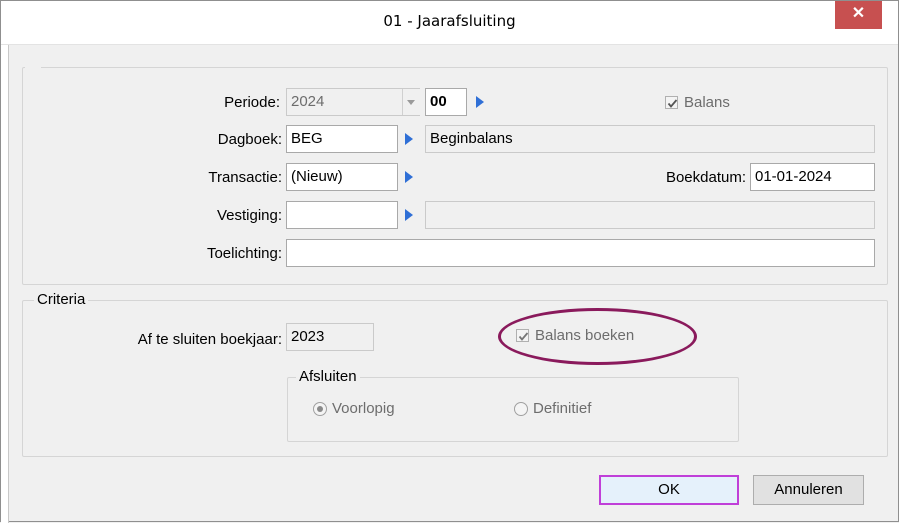  What do you see at coordinates (707, 102) in the screenshot?
I see `balans-label: Balans` at bounding box center [707, 102].